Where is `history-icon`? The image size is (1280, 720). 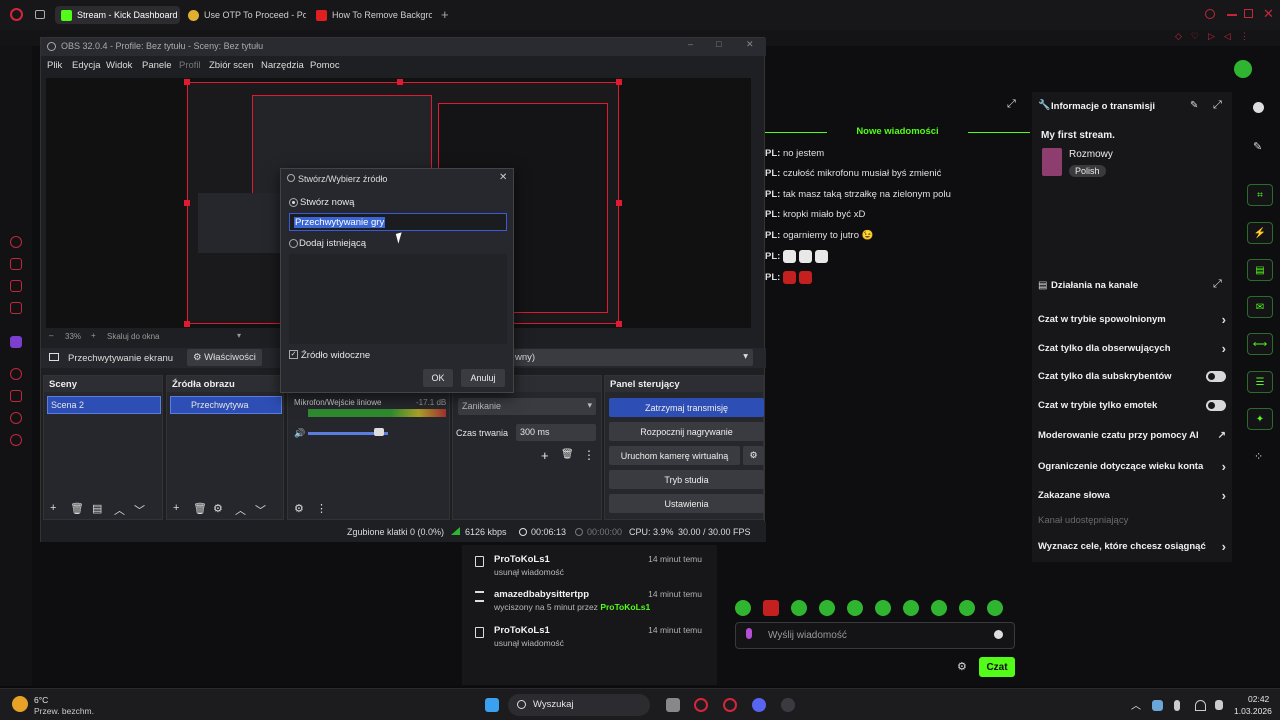
history-icon is located at coordinates (16, 418).